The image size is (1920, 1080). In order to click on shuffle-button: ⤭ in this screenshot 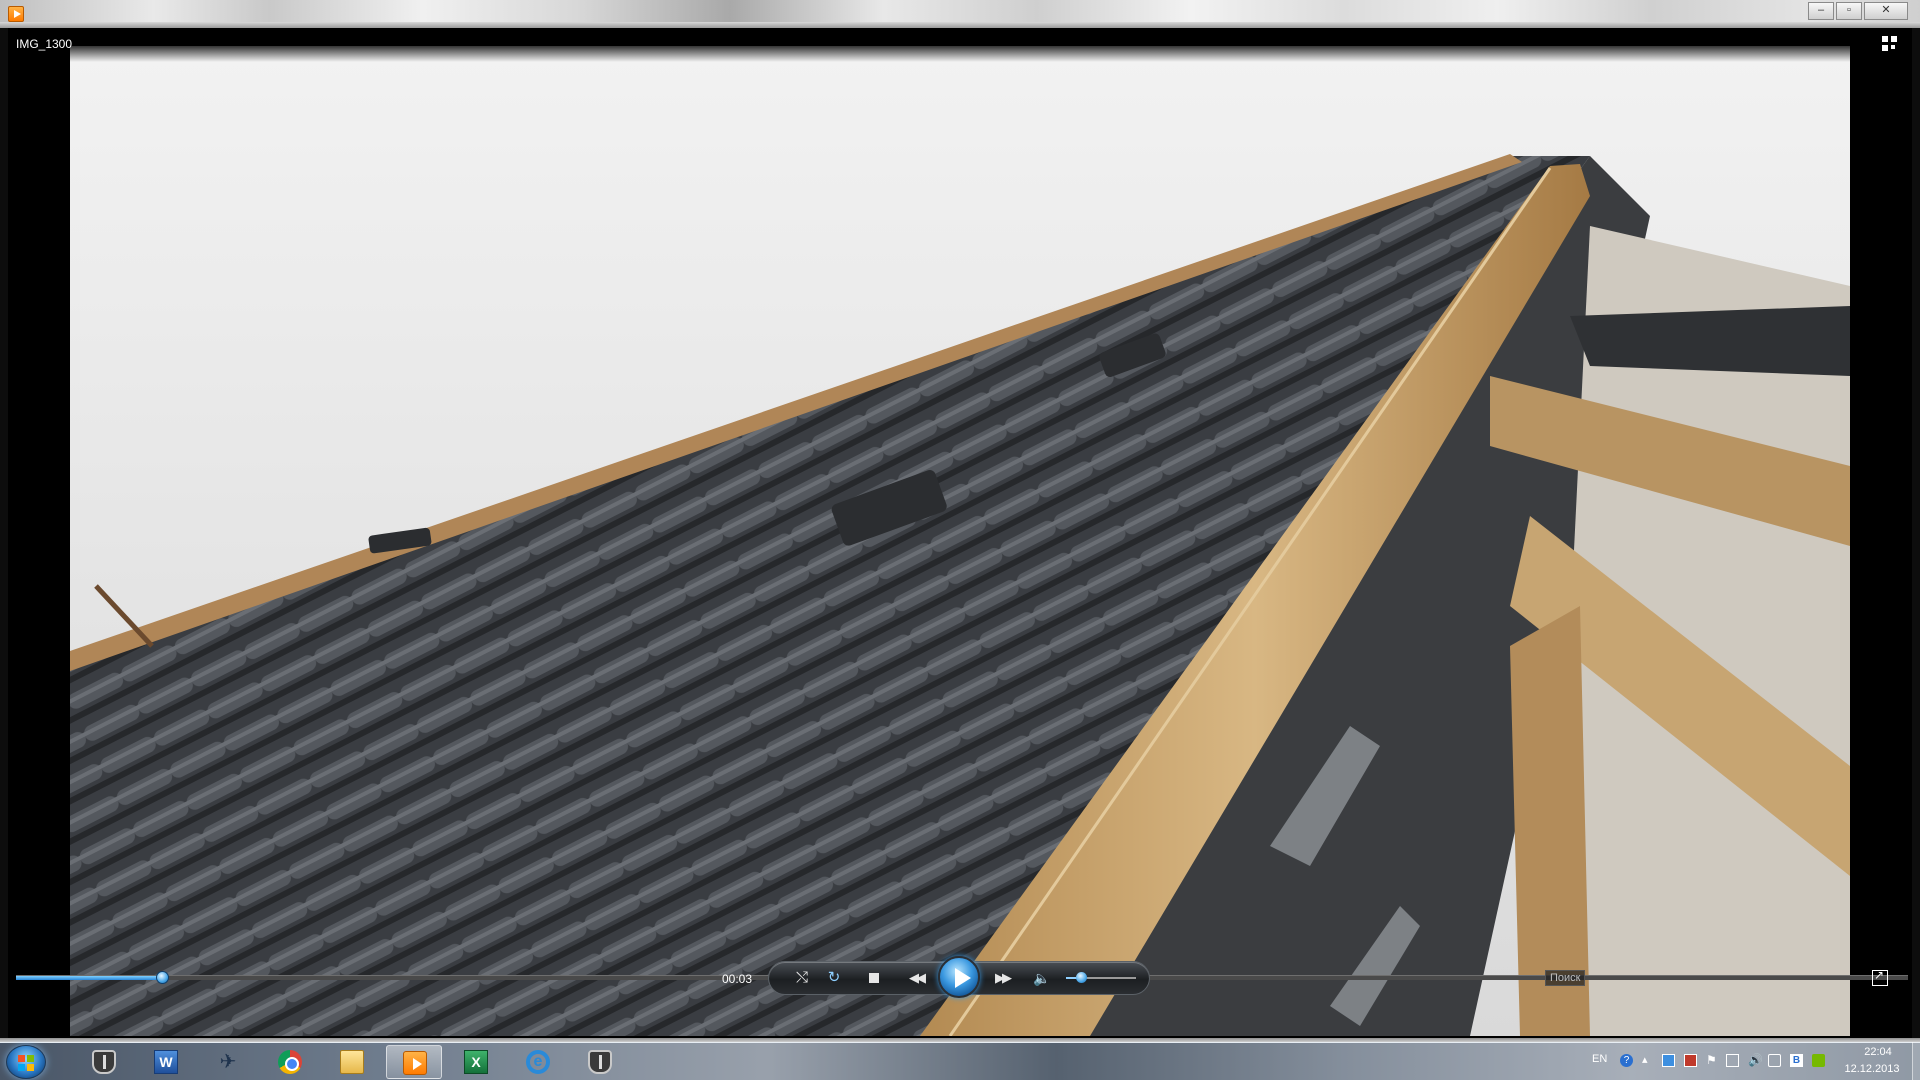, I will do `click(802, 978)`.